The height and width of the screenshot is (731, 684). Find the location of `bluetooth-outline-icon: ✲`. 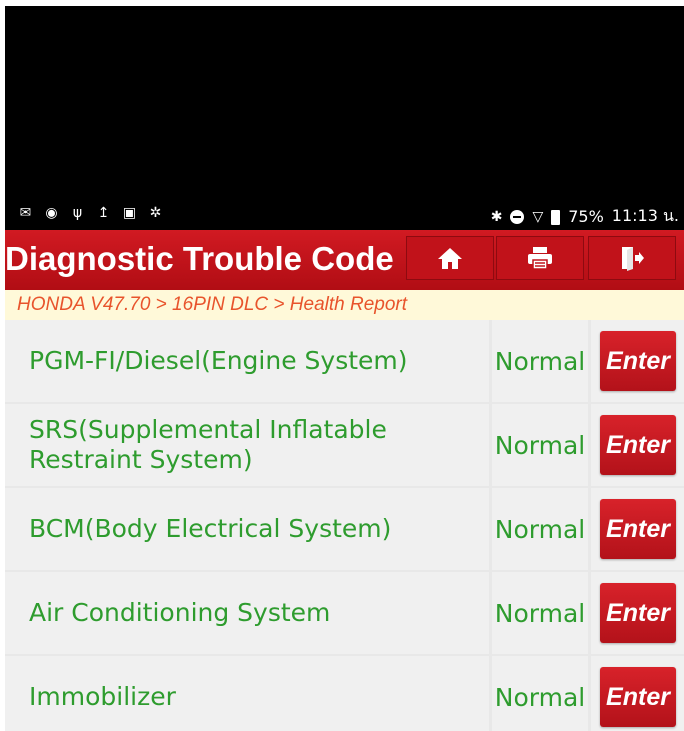

bluetooth-outline-icon: ✲ is located at coordinates (155, 213).